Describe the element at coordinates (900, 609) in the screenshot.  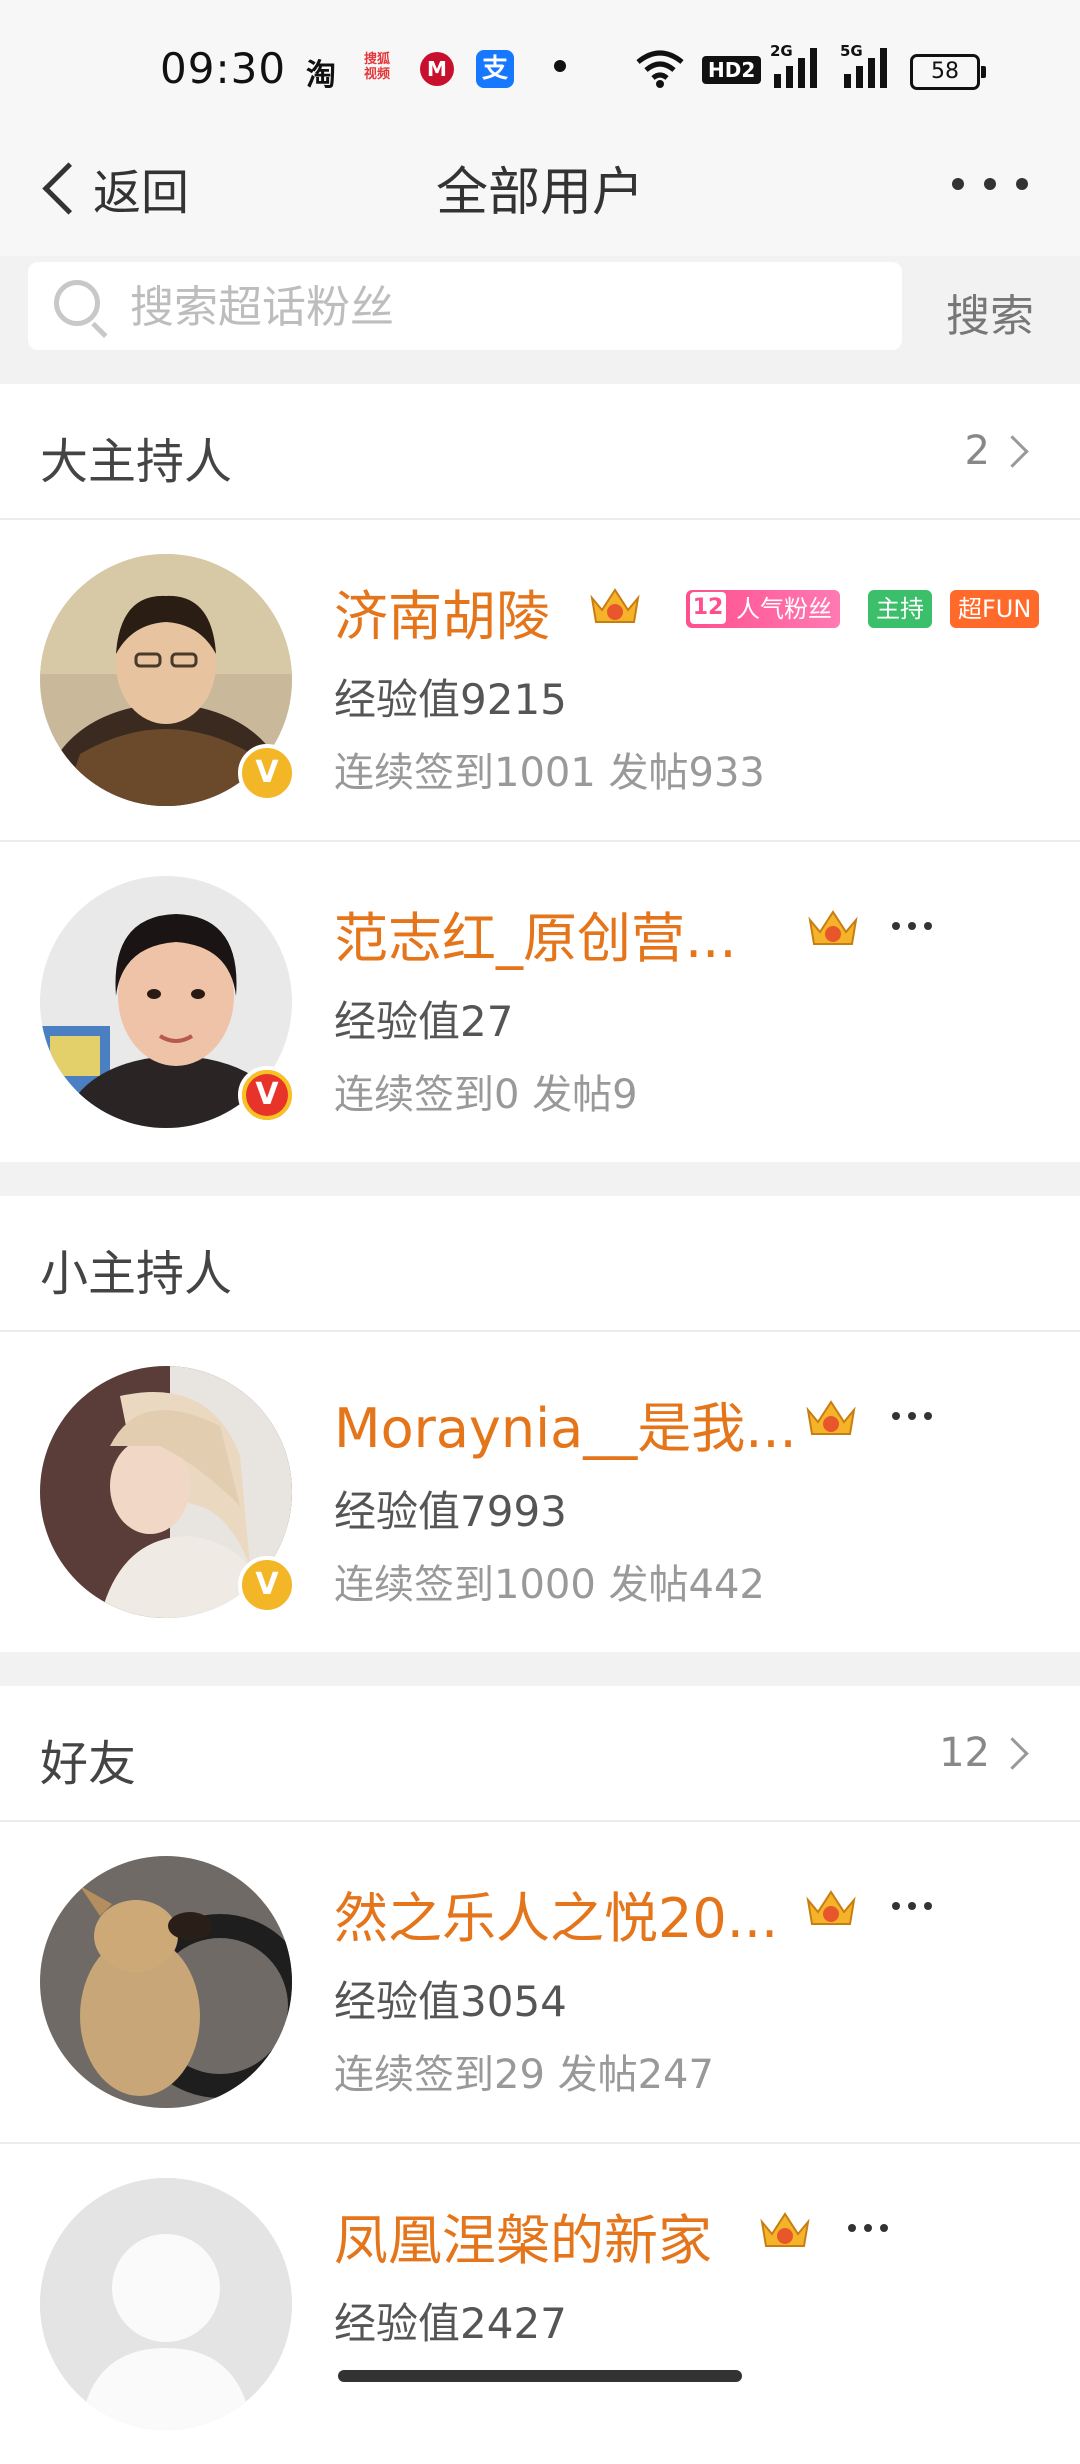
I see `host-tag: 主持` at that location.